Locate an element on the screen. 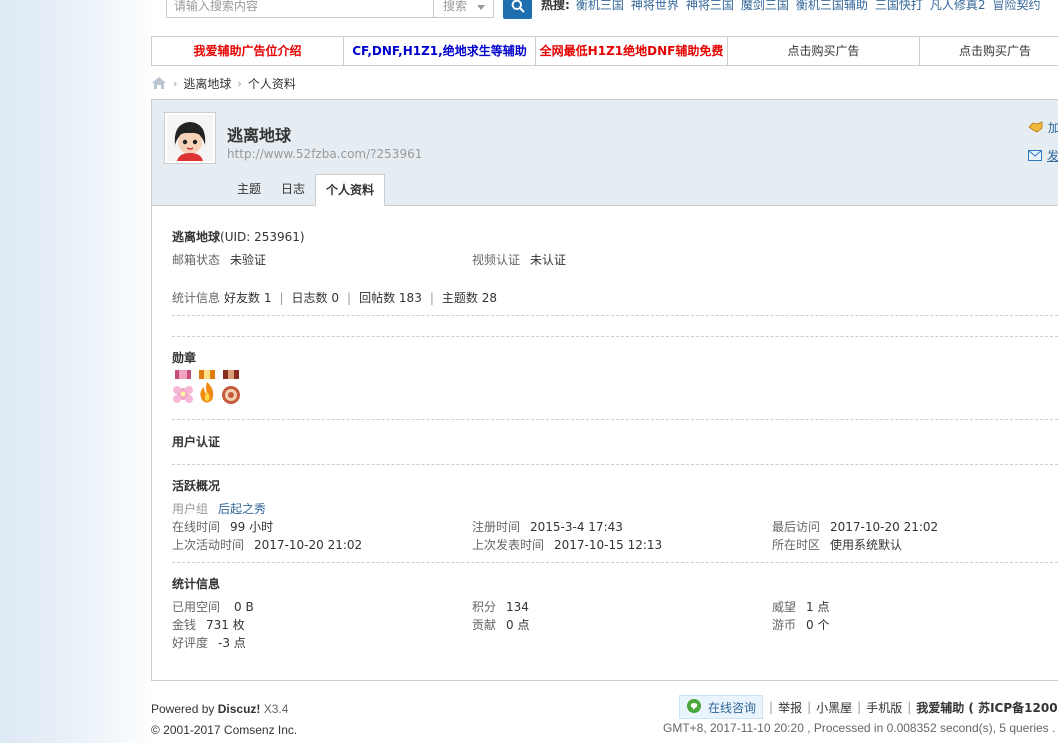 The image size is (1058, 743). online-consult-button: 在线咨询 is located at coordinates (721, 707).